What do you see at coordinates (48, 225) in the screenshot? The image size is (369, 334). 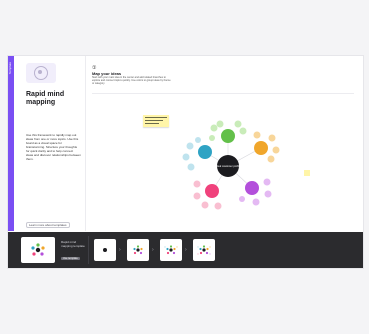 I see `learn-more-link: Learn more about templates` at bounding box center [48, 225].